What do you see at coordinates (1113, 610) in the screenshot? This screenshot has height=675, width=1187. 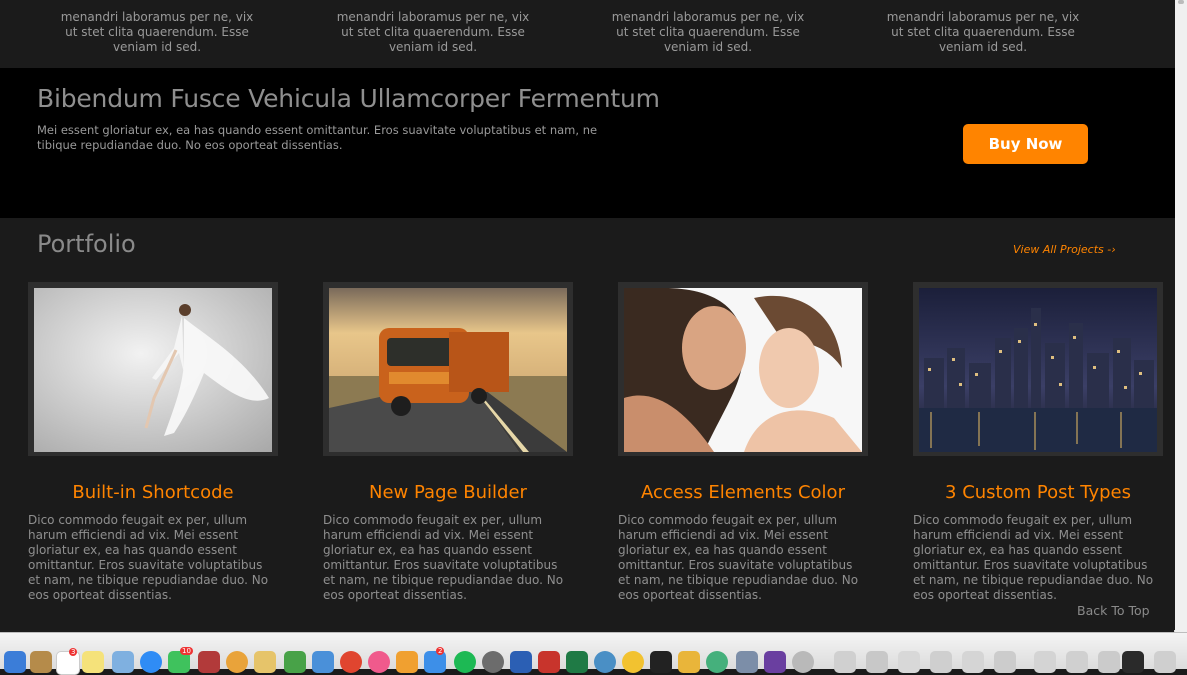 I see `back-to-top-link: Back To Top` at bounding box center [1113, 610].